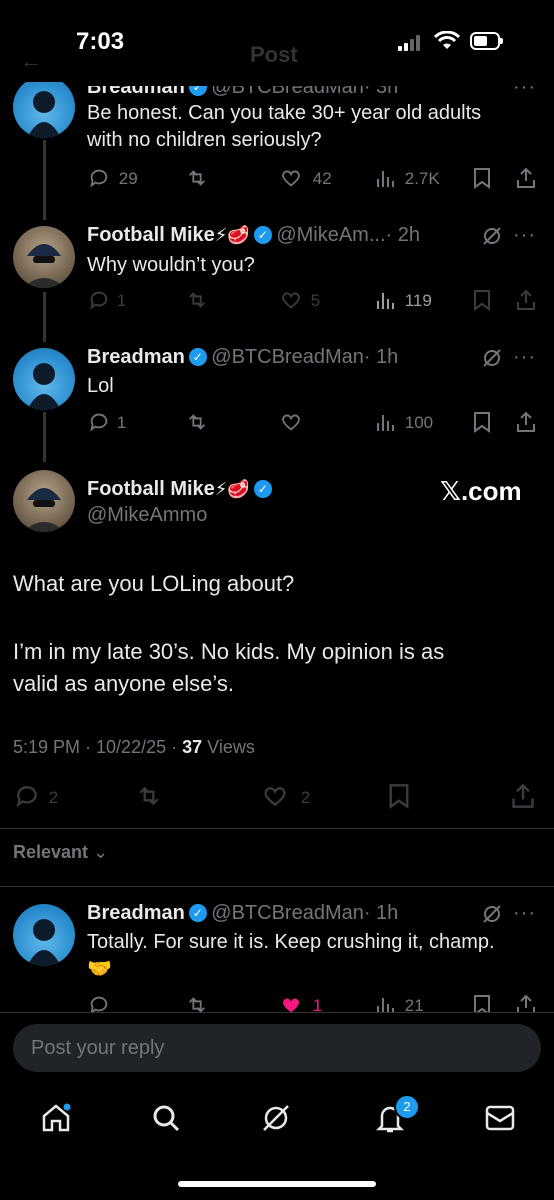  Describe the element at coordinates (286, 798) in the screenshot. I see `like-button: 2` at that location.